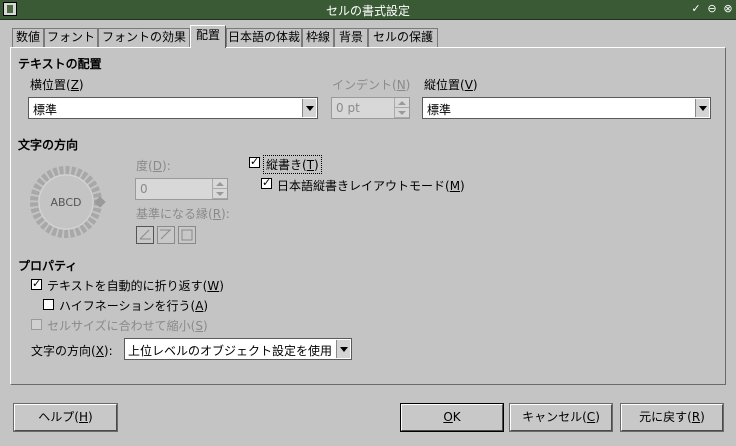 This screenshot has width=736, height=446. I want to click on indent-value: 0 pt, so click(348, 108).